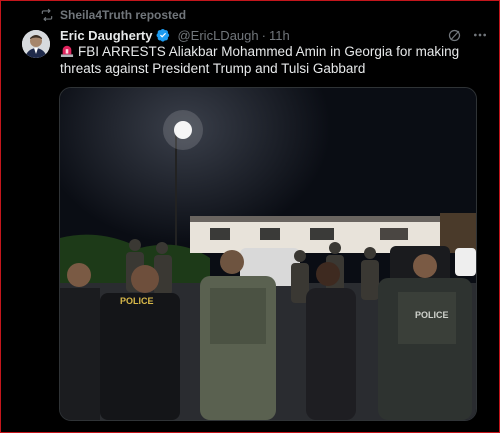 The height and width of the screenshot is (433, 500). Describe the element at coordinates (279, 35) in the screenshot. I see `post-time: 11h` at that location.